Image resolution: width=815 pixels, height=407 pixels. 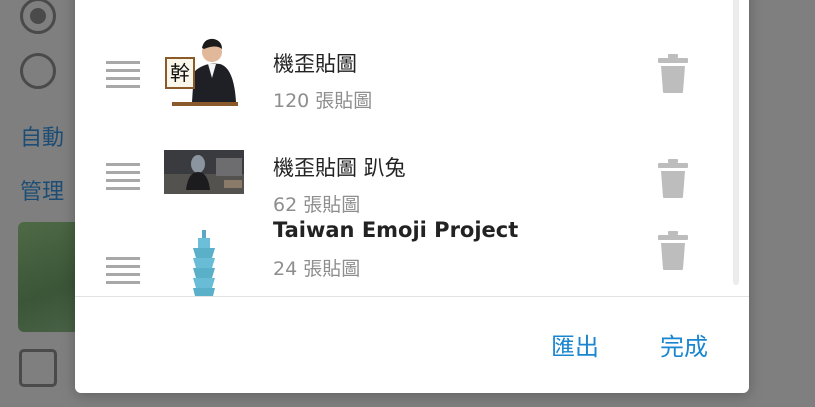 What do you see at coordinates (317, 269) in the screenshot?
I see `sticker-count: 24 張貼圖` at bounding box center [317, 269].